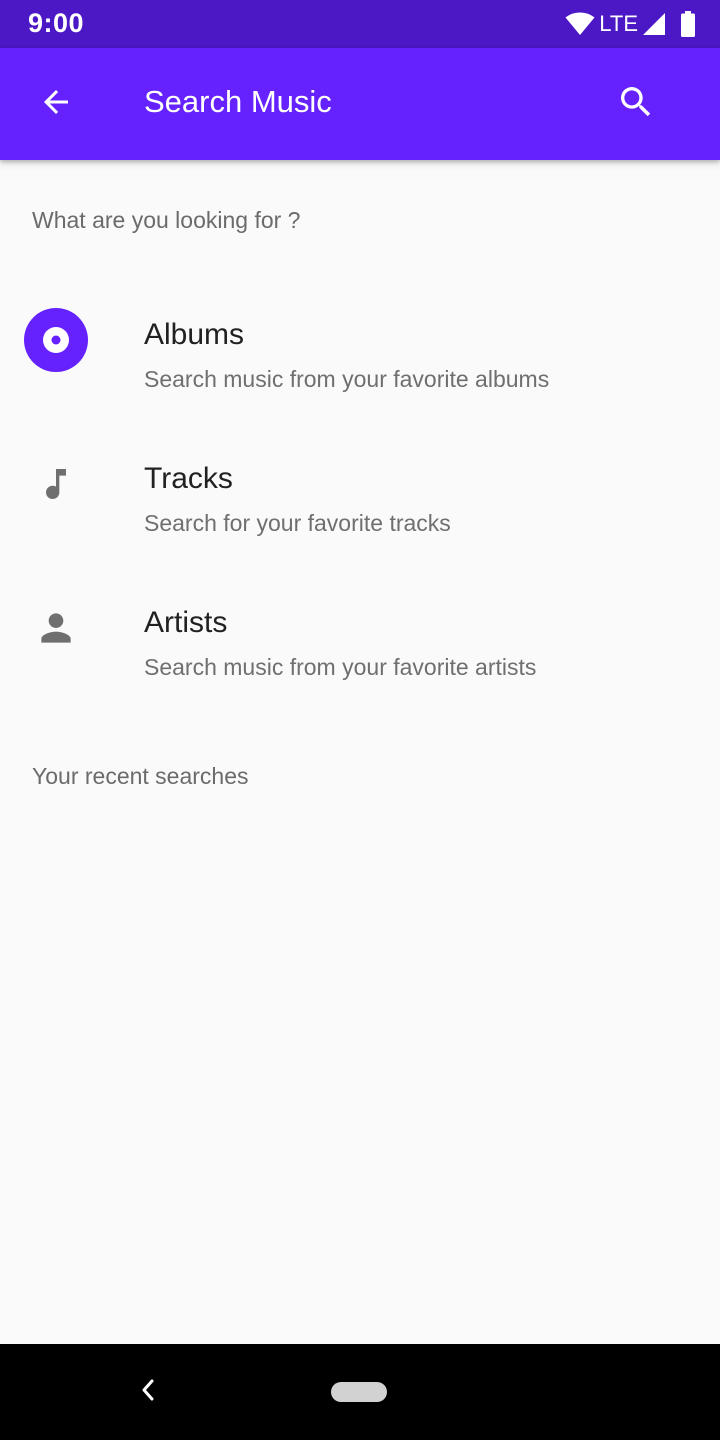 This screenshot has height=1440, width=720. I want to click on category-subtitle: Search for your favorite tracks, so click(297, 523).